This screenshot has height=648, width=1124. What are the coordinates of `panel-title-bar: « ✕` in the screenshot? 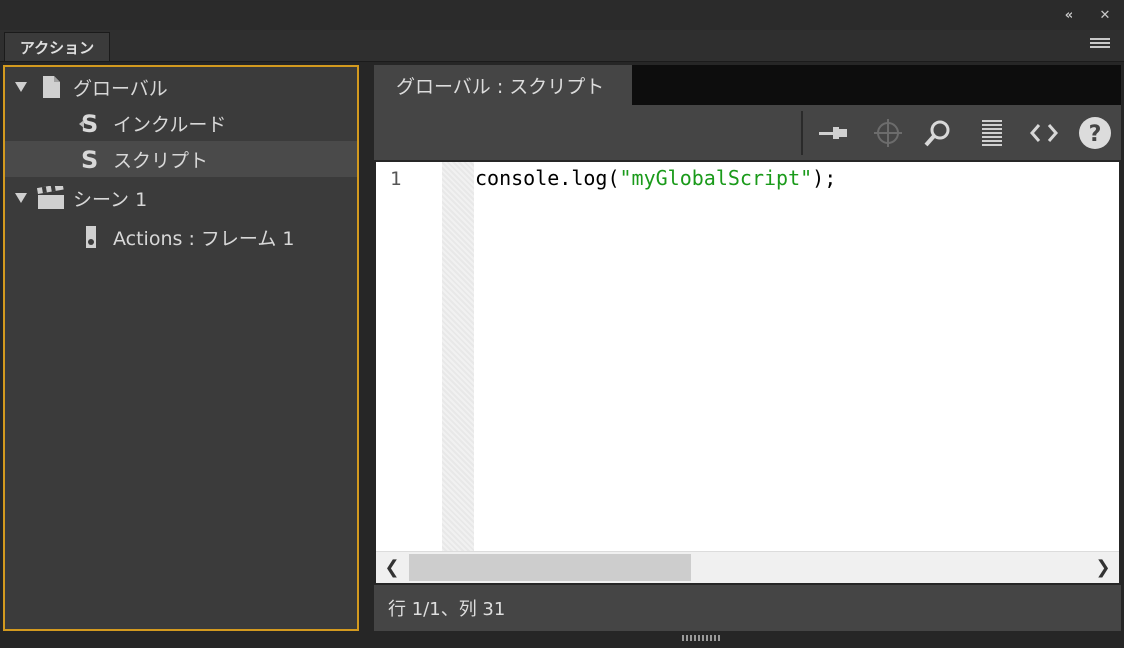 It's located at (562, 15).